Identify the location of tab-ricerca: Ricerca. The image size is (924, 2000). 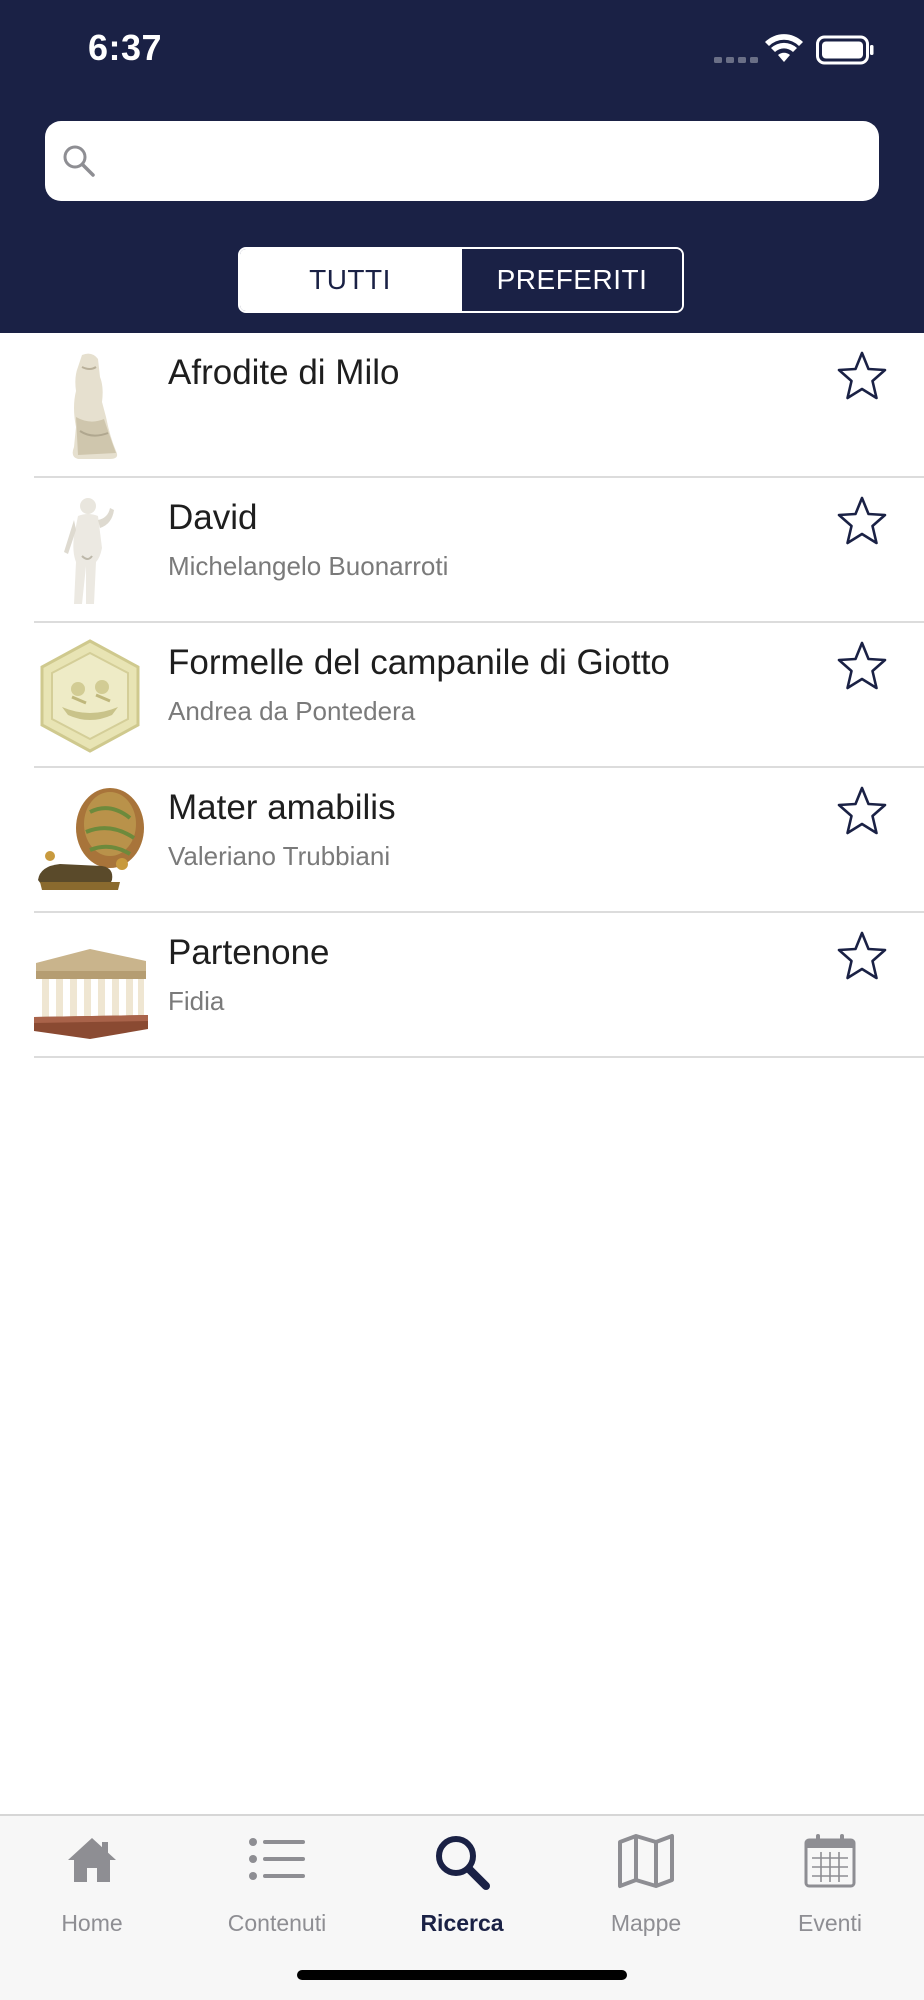
(462, 1886).